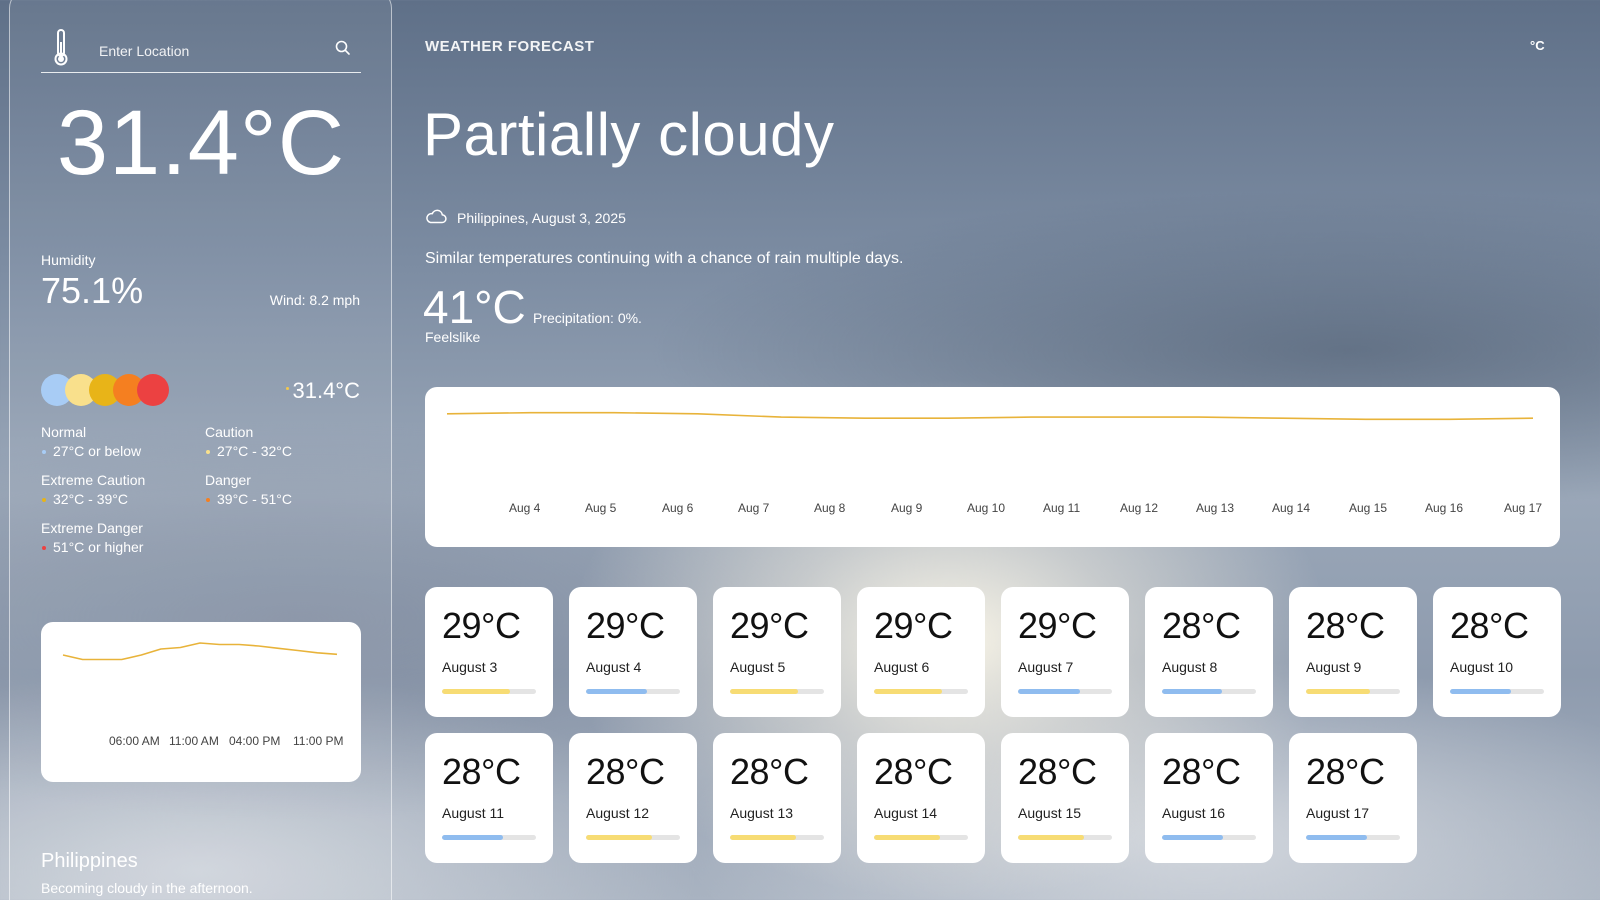  What do you see at coordinates (907, 508) in the screenshot?
I see `forecast-chart-tick: Aug 9` at bounding box center [907, 508].